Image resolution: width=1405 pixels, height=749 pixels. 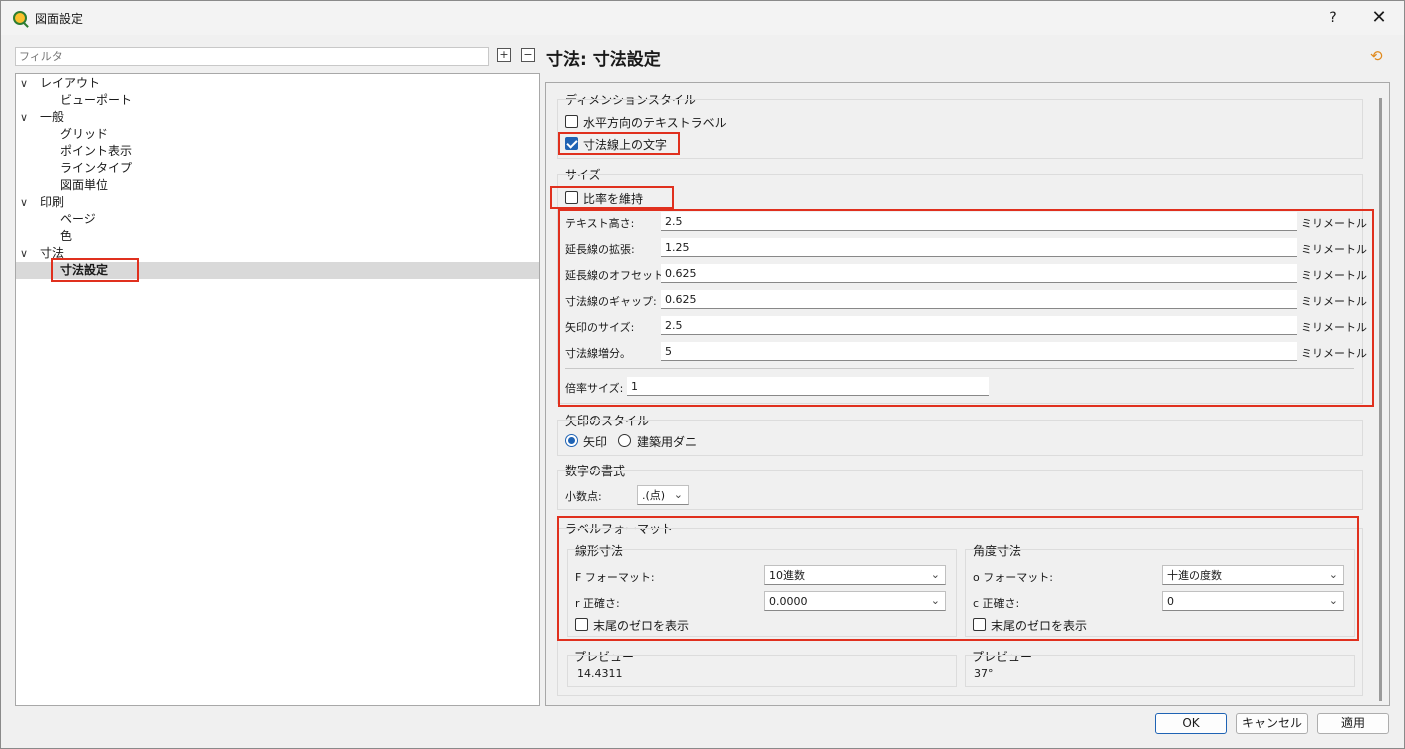 I want to click on text-height-input: 2.5, so click(x=979, y=221).